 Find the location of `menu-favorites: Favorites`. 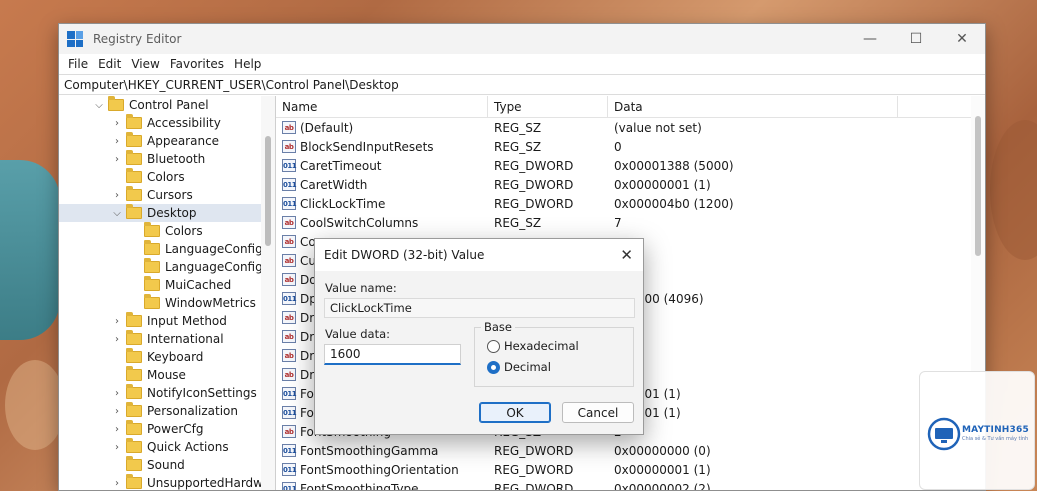

menu-favorites: Favorites is located at coordinates (197, 64).